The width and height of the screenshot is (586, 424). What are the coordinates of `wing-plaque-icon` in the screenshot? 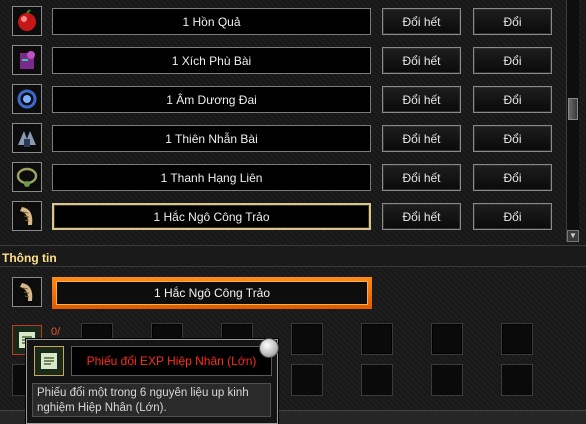 It's located at (27, 138).